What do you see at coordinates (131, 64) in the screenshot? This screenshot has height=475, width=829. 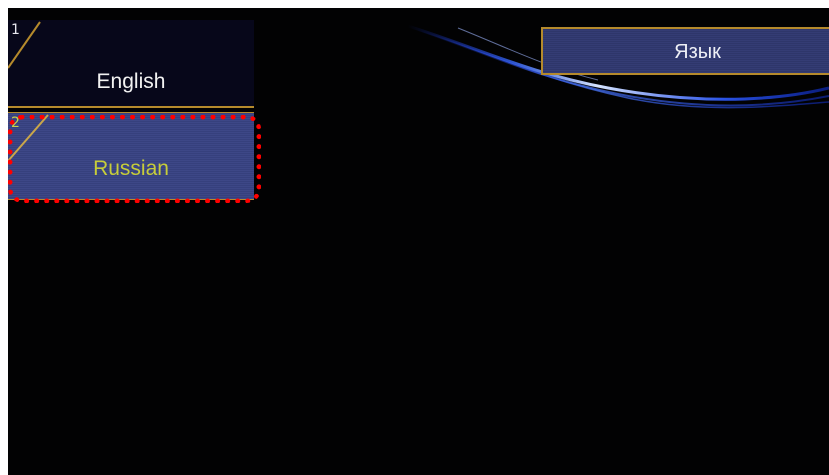 I see `menu-item-english: 1 English` at bounding box center [131, 64].